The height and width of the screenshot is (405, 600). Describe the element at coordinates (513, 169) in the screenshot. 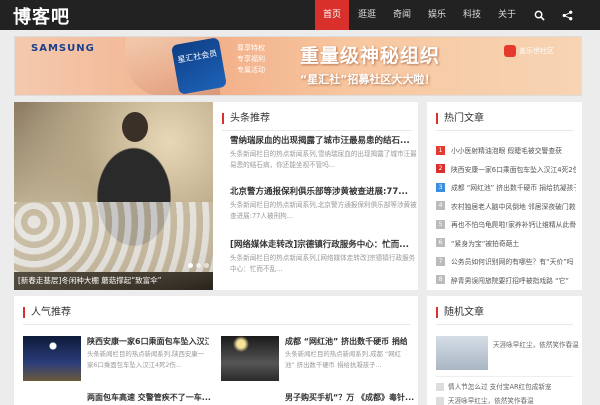

I see `hot-item-text: 陕西安康一家6口乘面包车坠入汉江4死2伤` at that location.